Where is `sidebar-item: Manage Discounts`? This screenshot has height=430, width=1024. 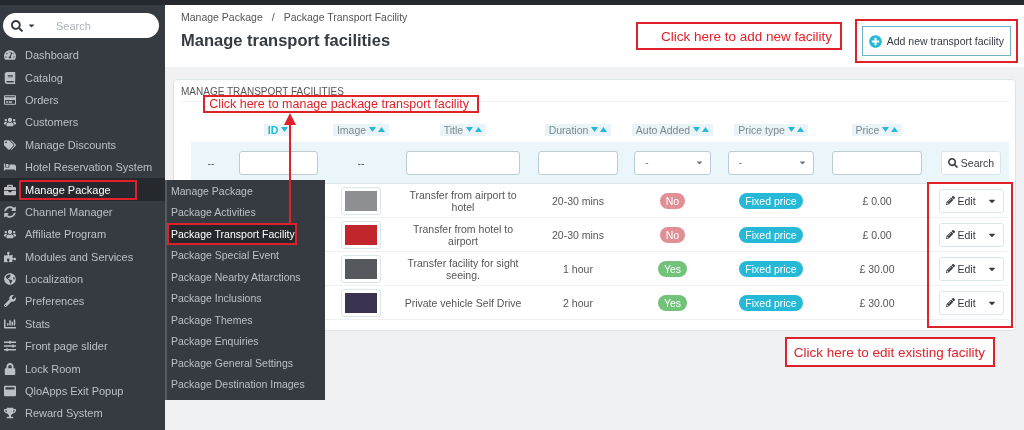 sidebar-item: Manage Discounts is located at coordinates (82, 144).